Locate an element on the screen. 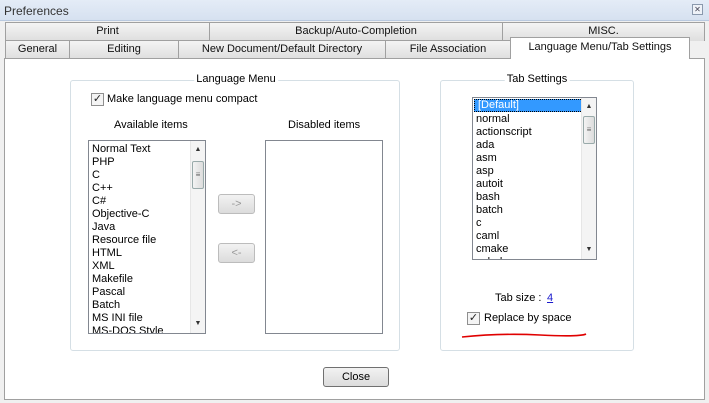 The image size is (709, 403). replace-by-space-label: Replace by space is located at coordinates (528, 318).